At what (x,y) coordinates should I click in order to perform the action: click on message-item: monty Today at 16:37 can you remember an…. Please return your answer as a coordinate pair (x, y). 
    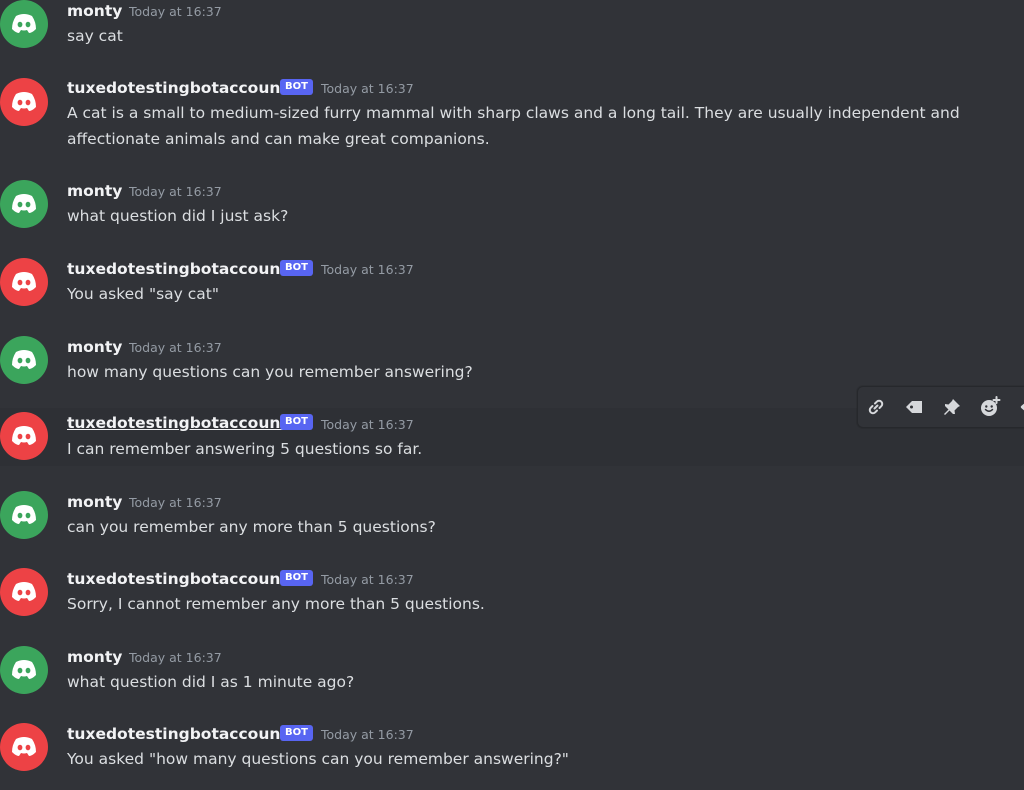
    Looking at the image, I should click on (512, 522).